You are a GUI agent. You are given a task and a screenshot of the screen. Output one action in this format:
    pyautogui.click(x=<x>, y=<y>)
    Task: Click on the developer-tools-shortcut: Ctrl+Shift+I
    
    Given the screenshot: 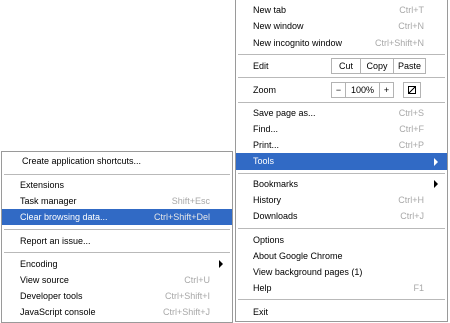 What is the action you would take?
    pyautogui.click(x=187, y=296)
    